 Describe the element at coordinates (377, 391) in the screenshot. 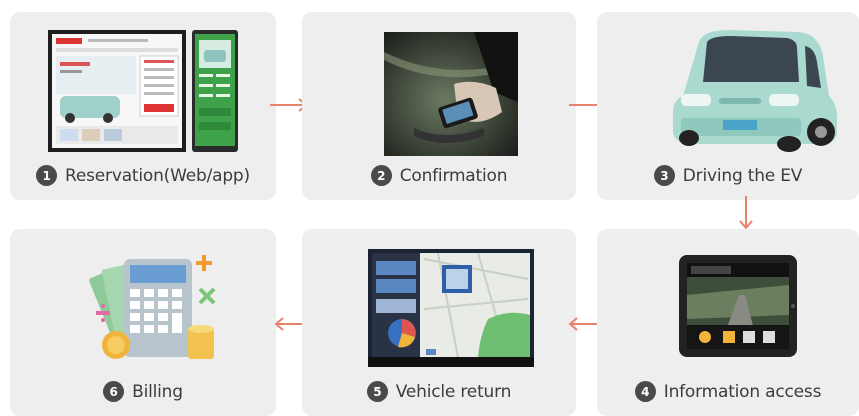

I see `step-number-badge: 5` at that location.